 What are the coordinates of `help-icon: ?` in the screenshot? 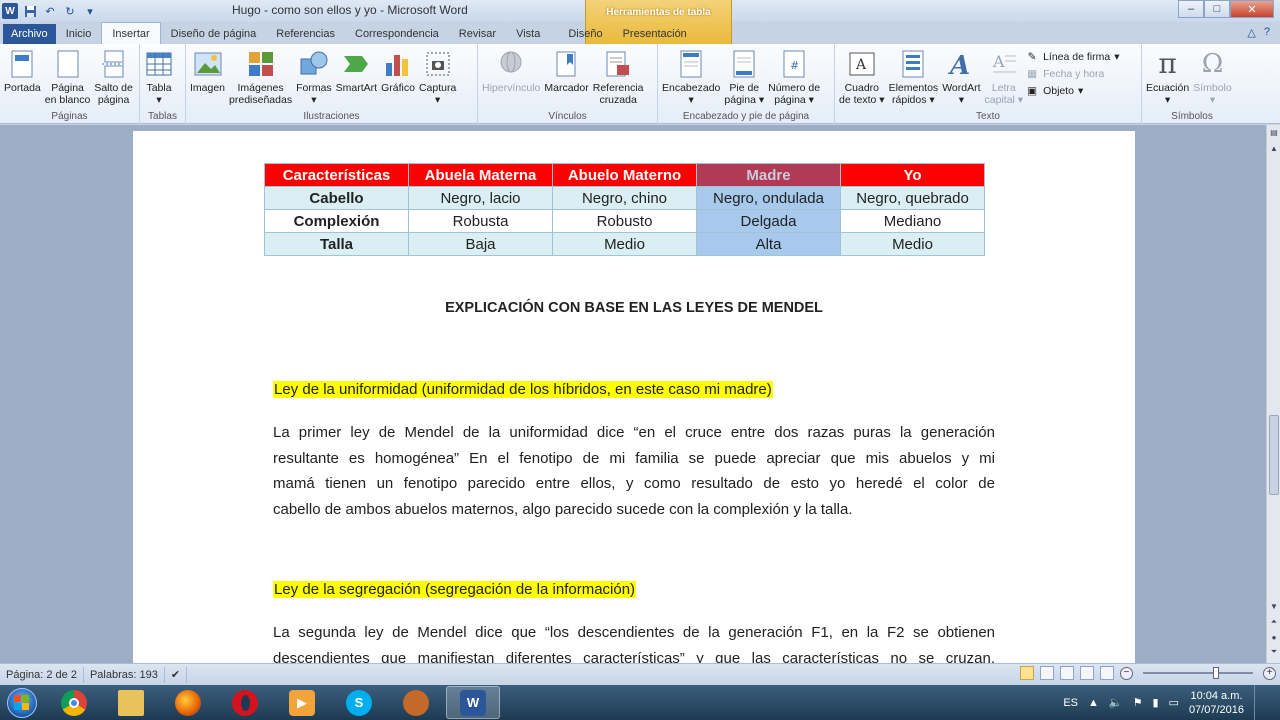 It's located at (1267, 32).